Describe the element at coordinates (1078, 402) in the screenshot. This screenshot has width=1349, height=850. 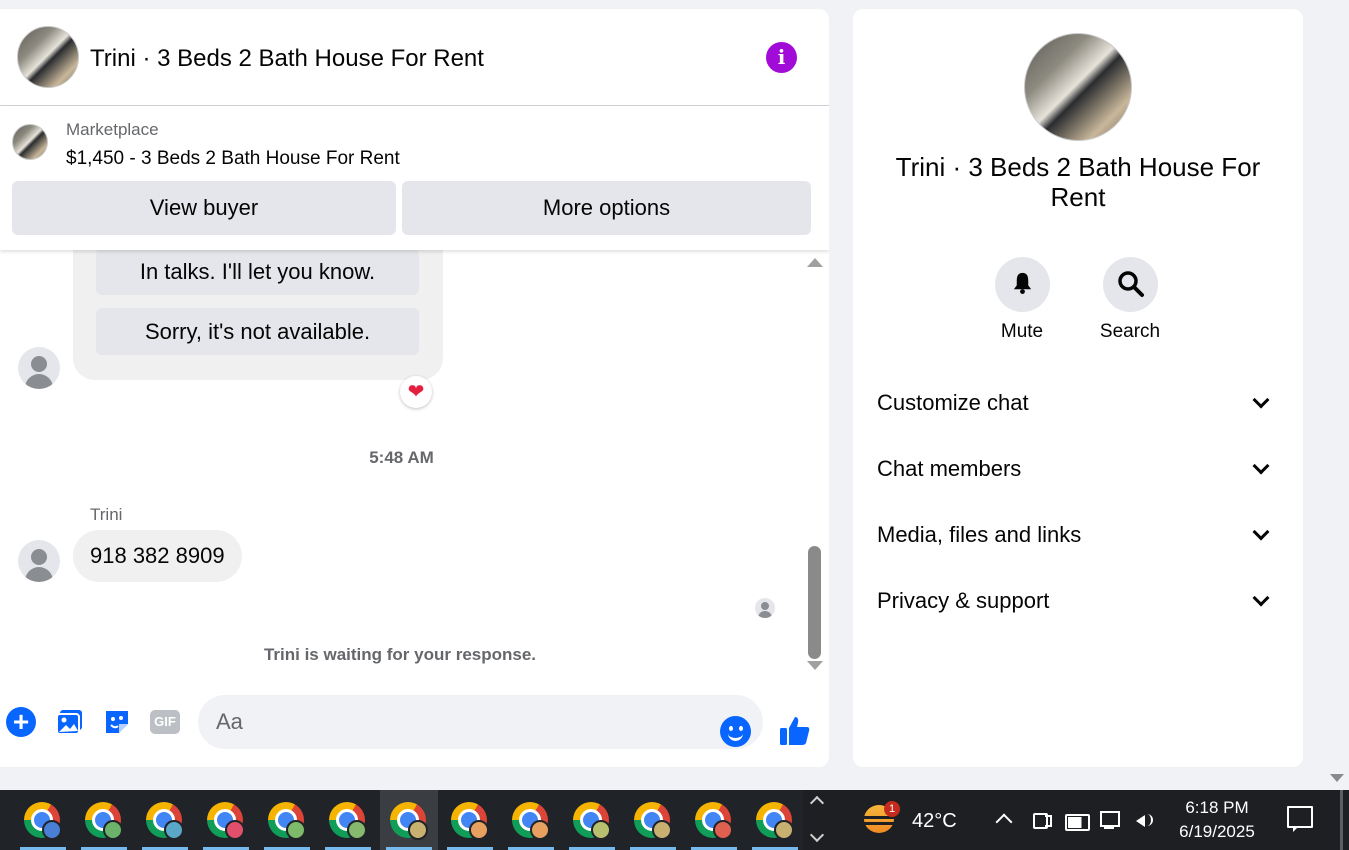
I see `section-customize-chat: Customize chat` at that location.